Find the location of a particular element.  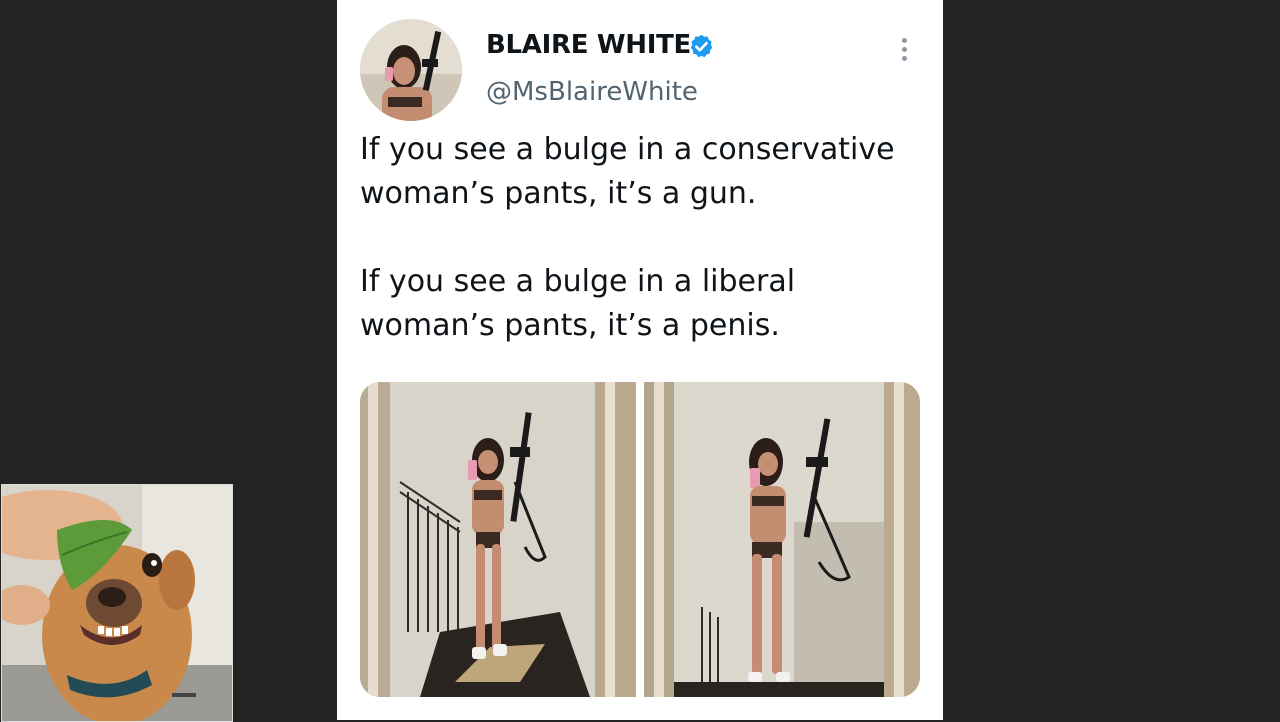

profile-avatar is located at coordinates (411, 70).